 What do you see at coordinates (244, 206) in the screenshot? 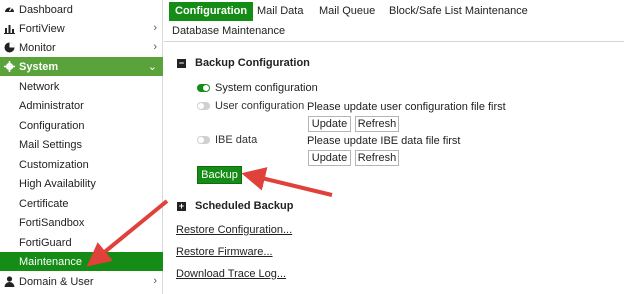
I see `scheduled-backup-title: Scheduled Backup` at bounding box center [244, 206].